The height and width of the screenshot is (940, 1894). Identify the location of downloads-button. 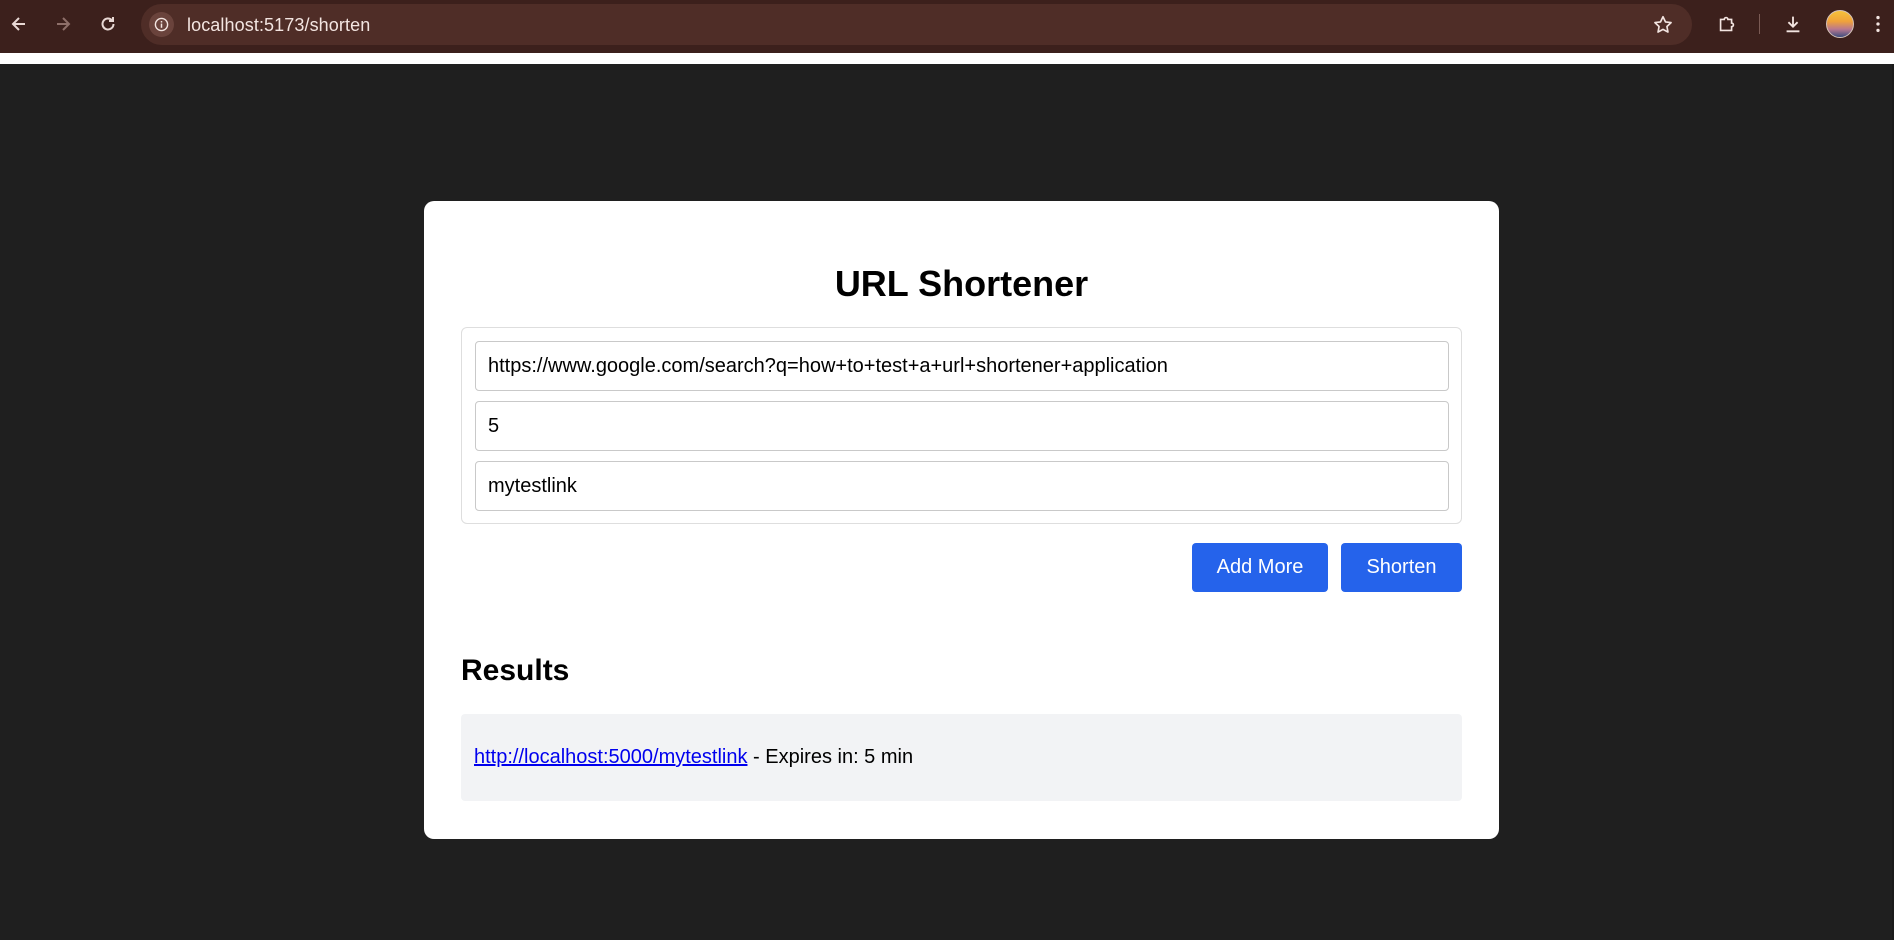
(1793, 24).